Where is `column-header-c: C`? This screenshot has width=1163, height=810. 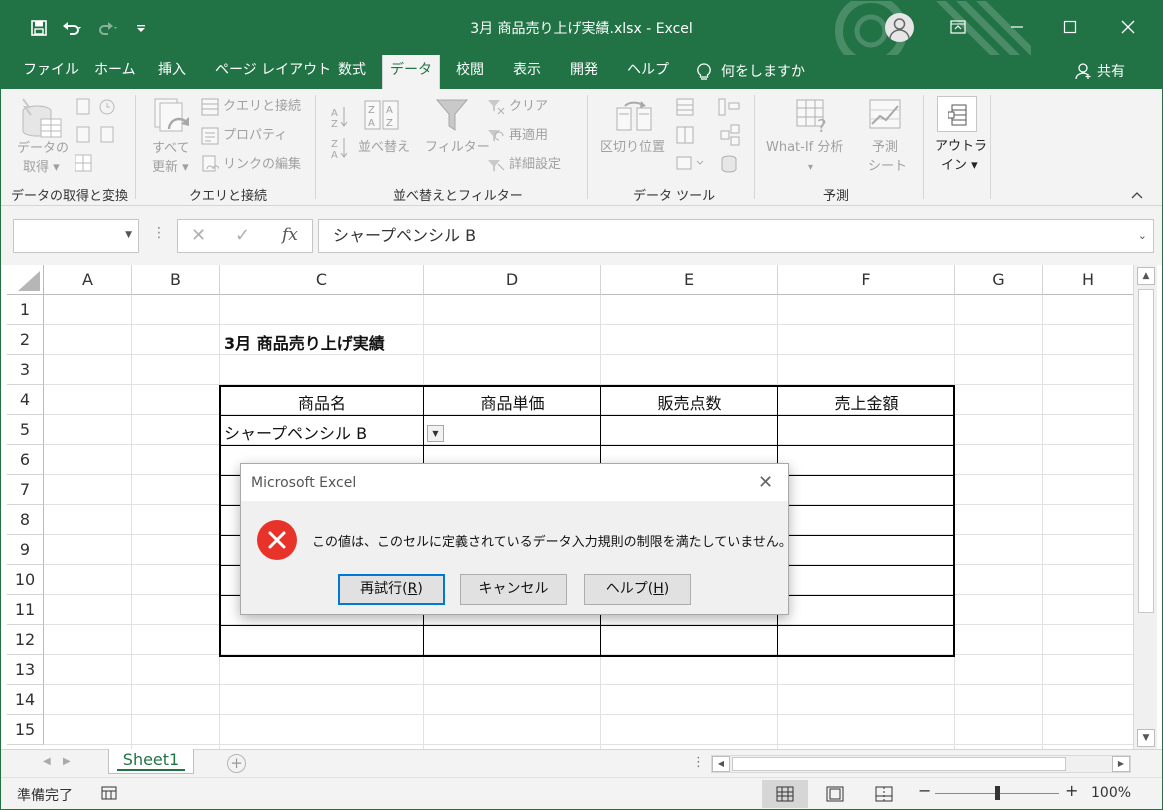 column-header-c: C is located at coordinates (322, 280).